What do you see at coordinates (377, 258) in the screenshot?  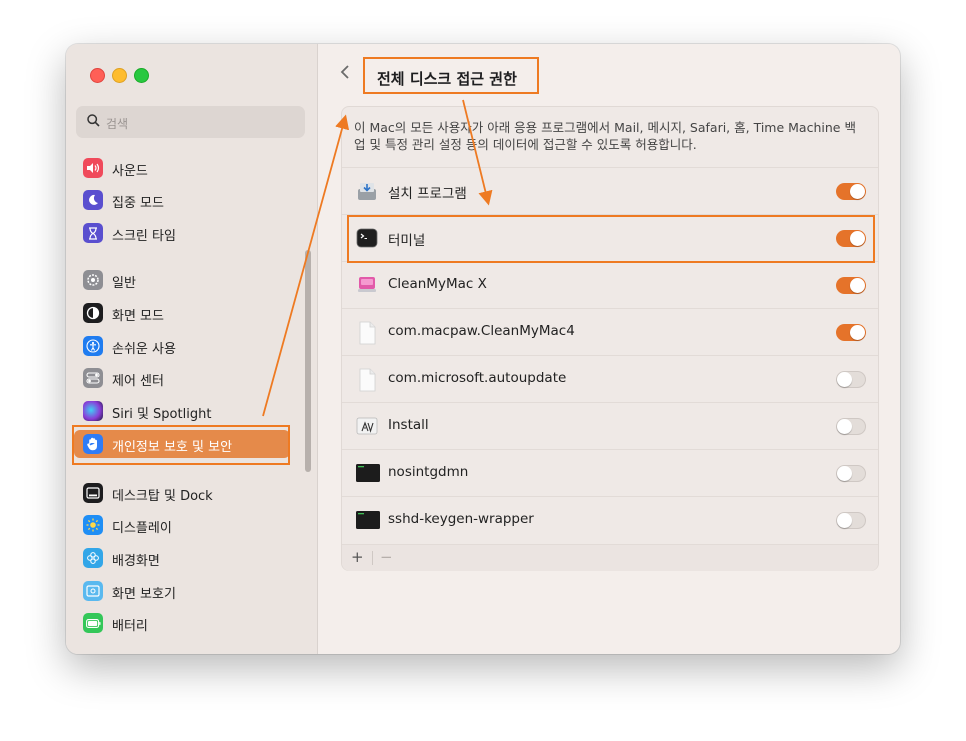 I see `annotation-arrows` at bounding box center [377, 258].